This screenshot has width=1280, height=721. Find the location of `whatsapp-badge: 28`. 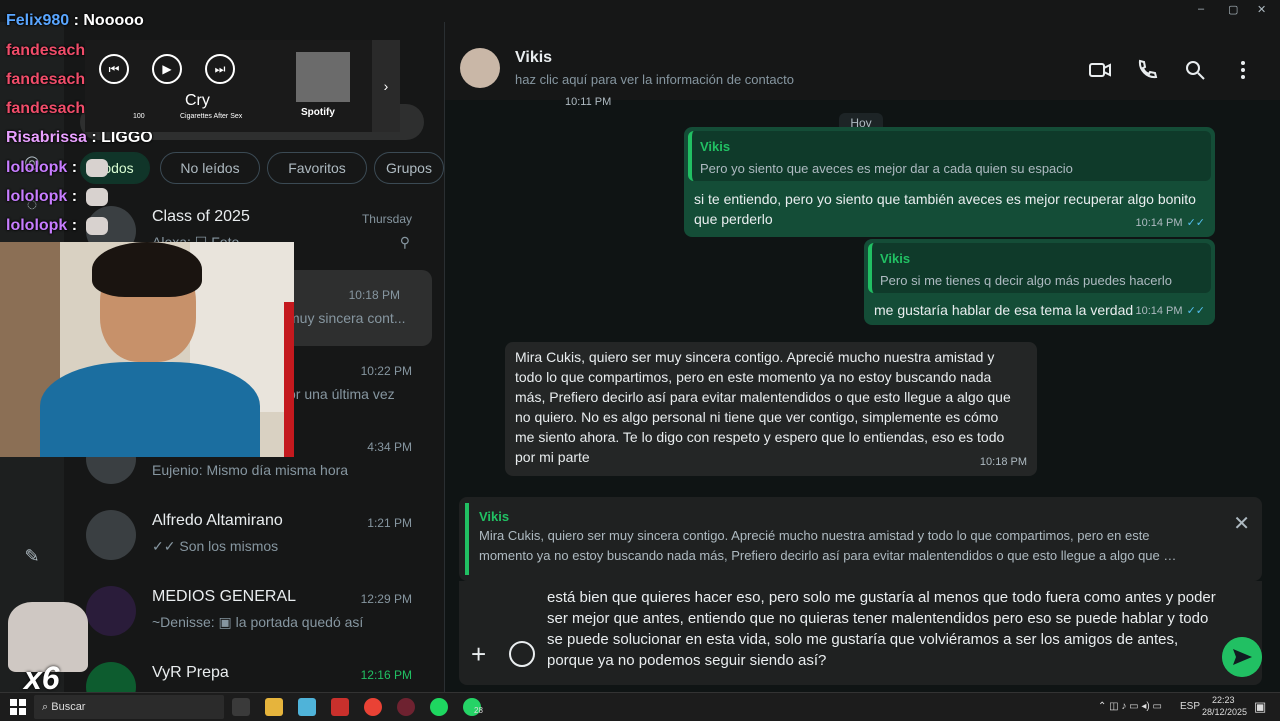

whatsapp-badge: 28 is located at coordinates (478, 710).